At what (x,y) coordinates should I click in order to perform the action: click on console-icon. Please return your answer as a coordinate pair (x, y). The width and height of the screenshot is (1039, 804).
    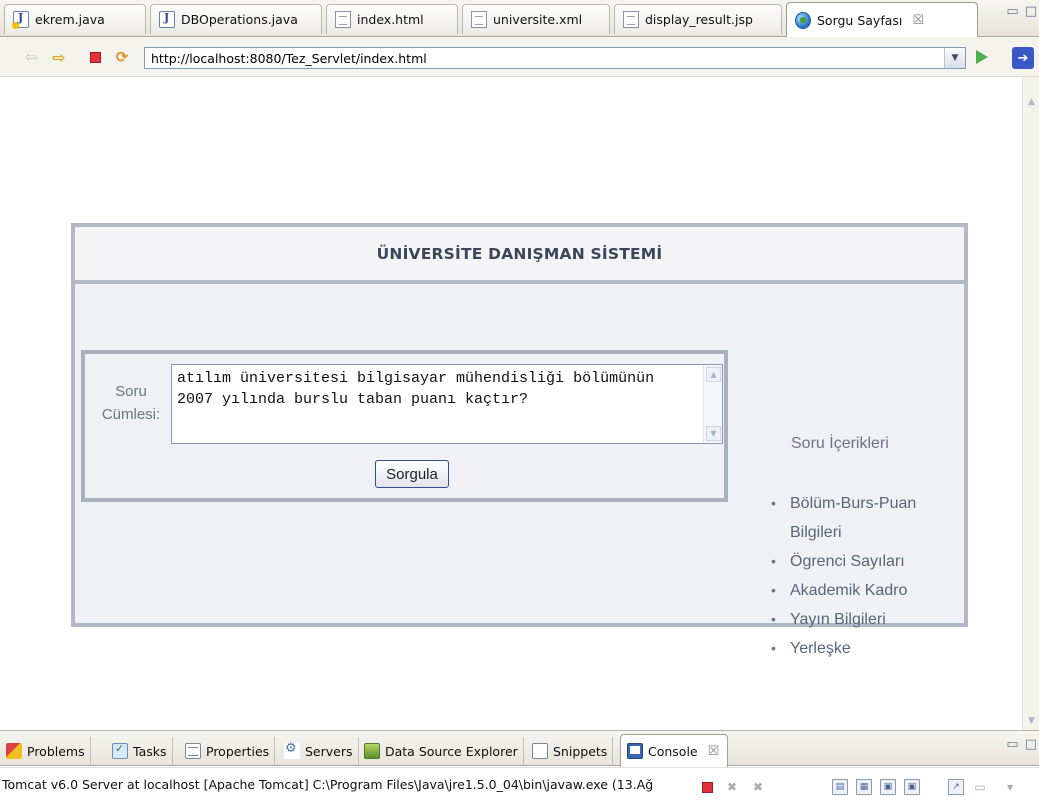
    Looking at the image, I should click on (635, 751).